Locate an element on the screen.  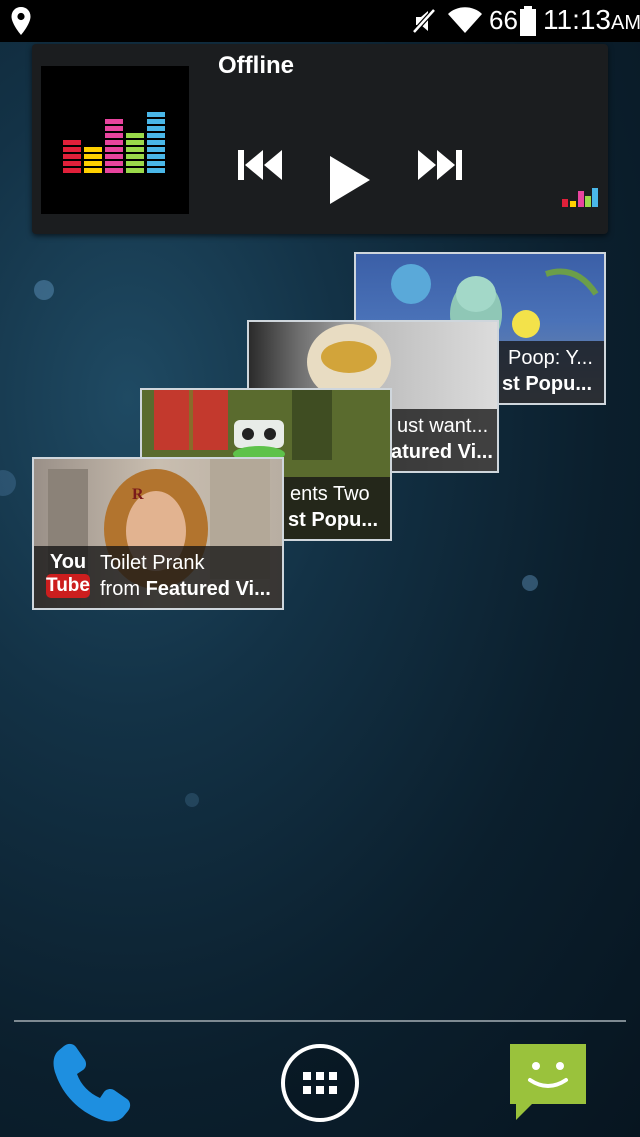
youtube-logo: You Tube is located at coordinates (68, 575).